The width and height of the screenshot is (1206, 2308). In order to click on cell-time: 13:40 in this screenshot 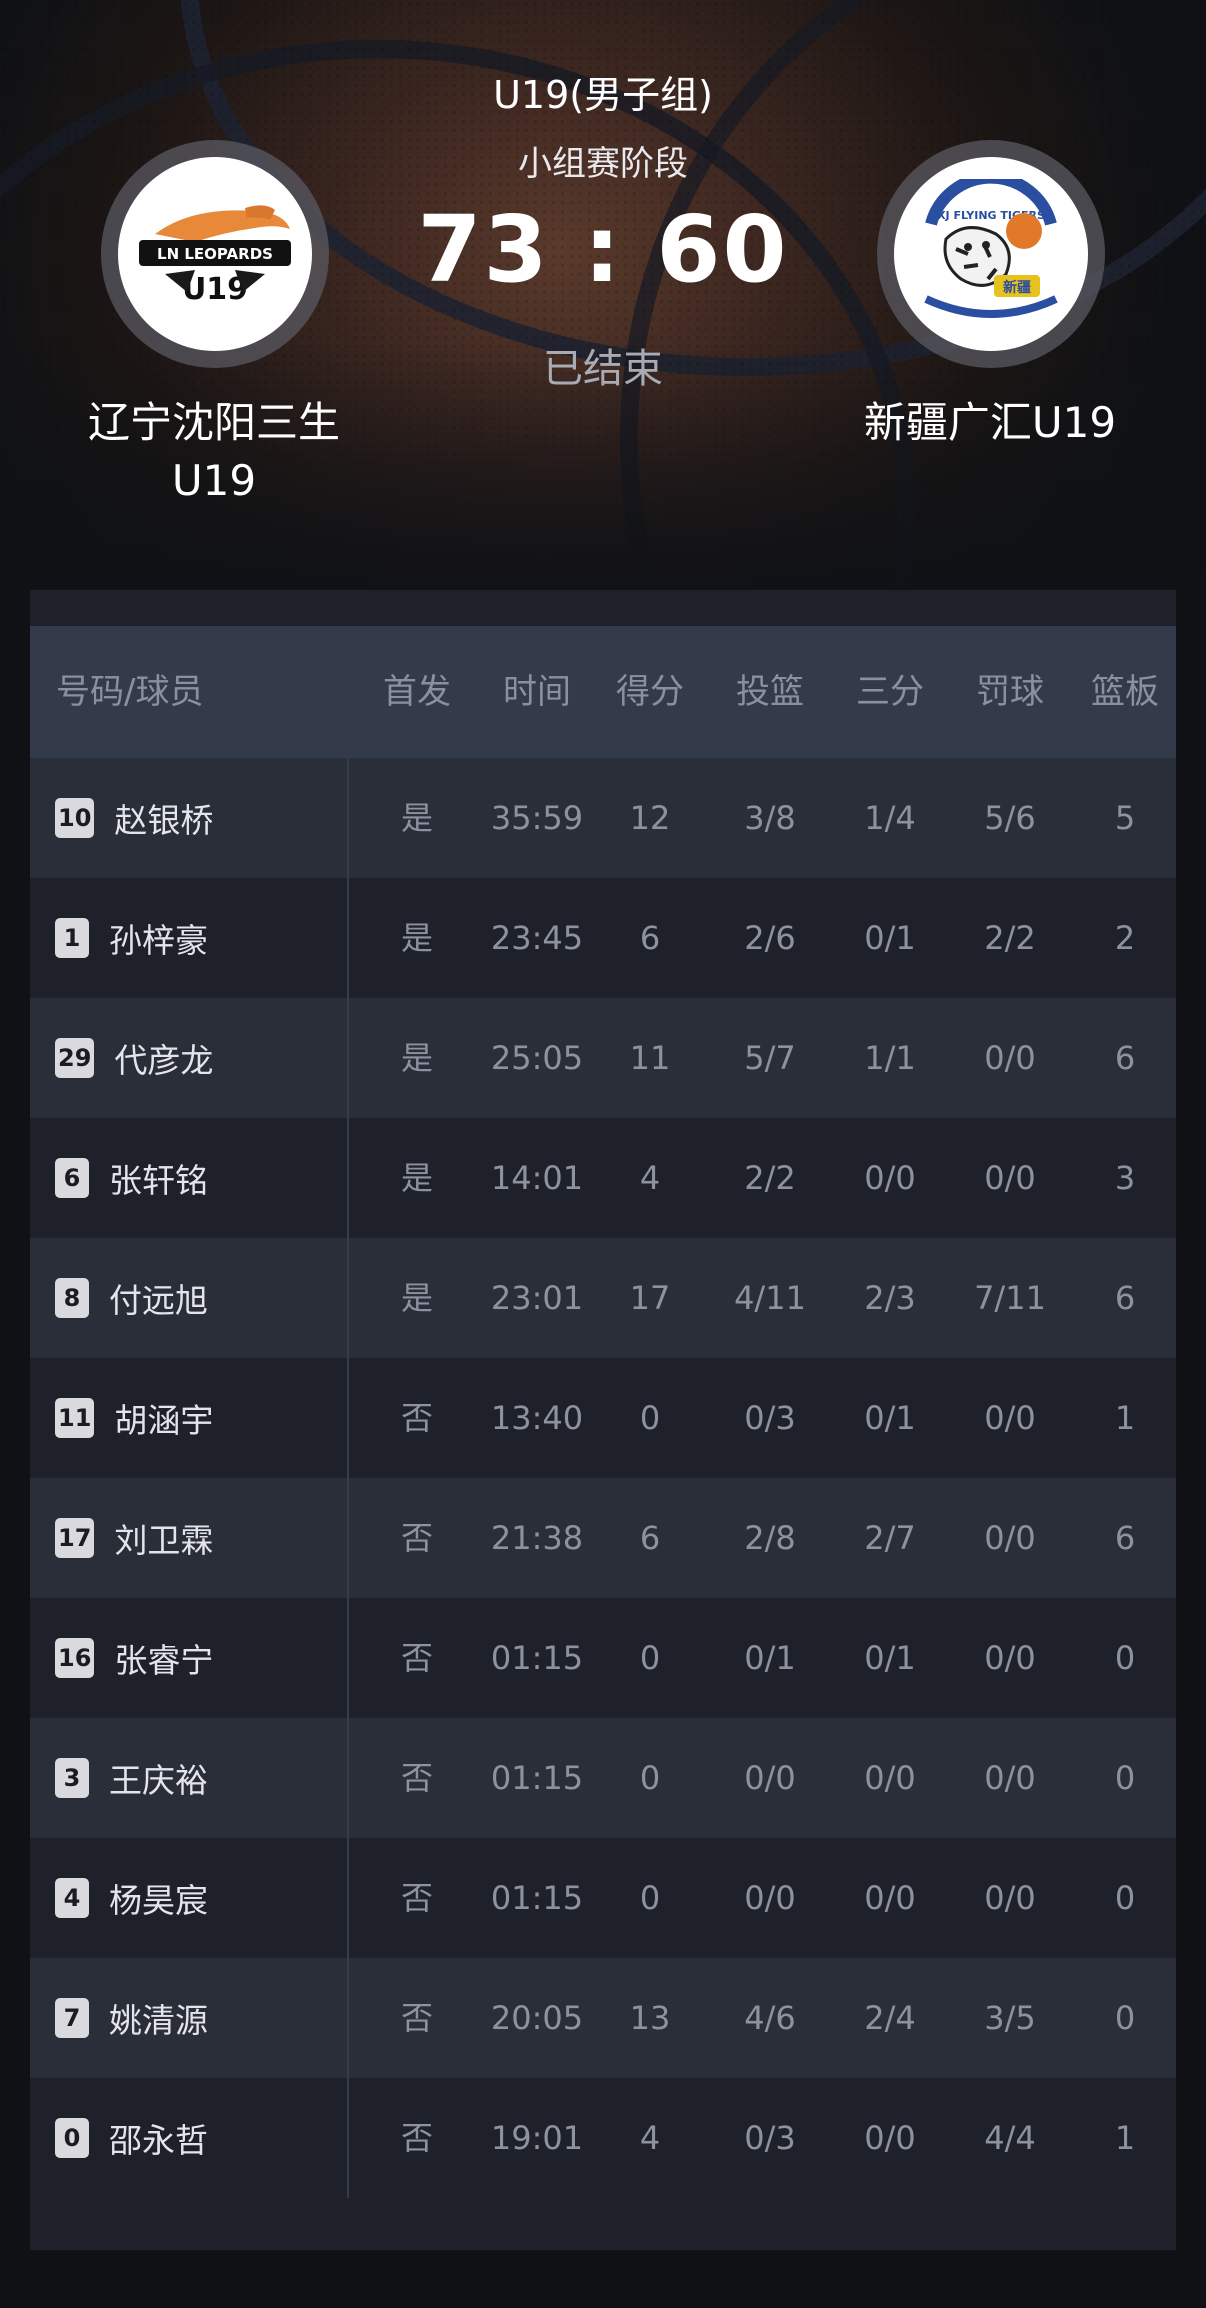, I will do `click(537, 1418)`.